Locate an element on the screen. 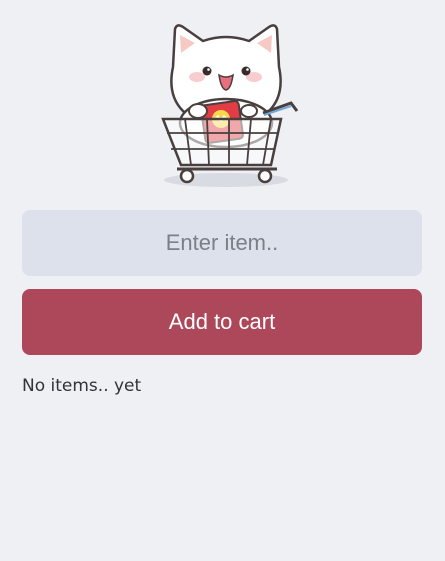 This screenshot has height=561, width=445. item-input is located at coordinates (222, 243).